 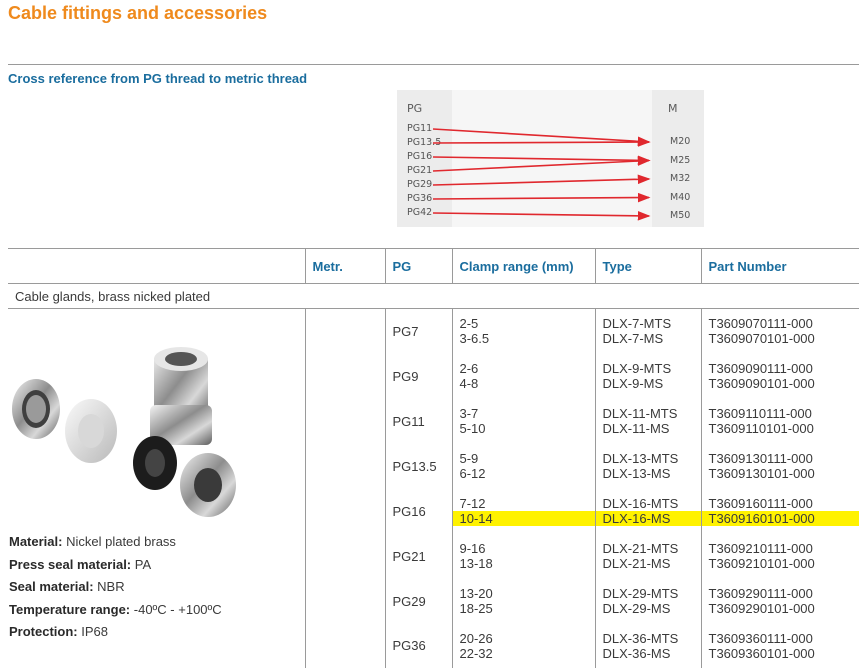 I want to click on header-type: Type, so click(x=647, y=266).